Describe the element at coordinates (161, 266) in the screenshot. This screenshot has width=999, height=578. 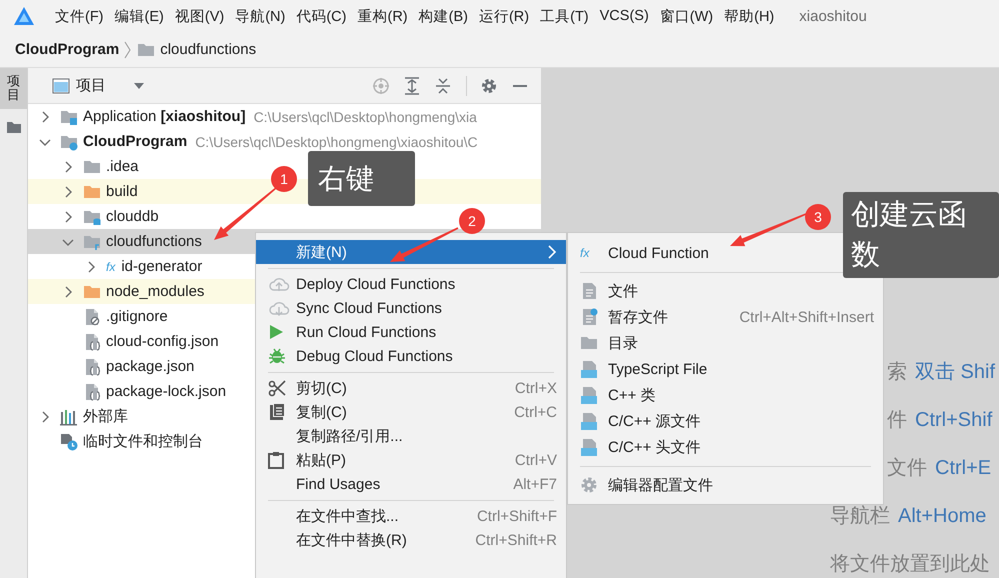
I see `item-label: id-generator` at that location.